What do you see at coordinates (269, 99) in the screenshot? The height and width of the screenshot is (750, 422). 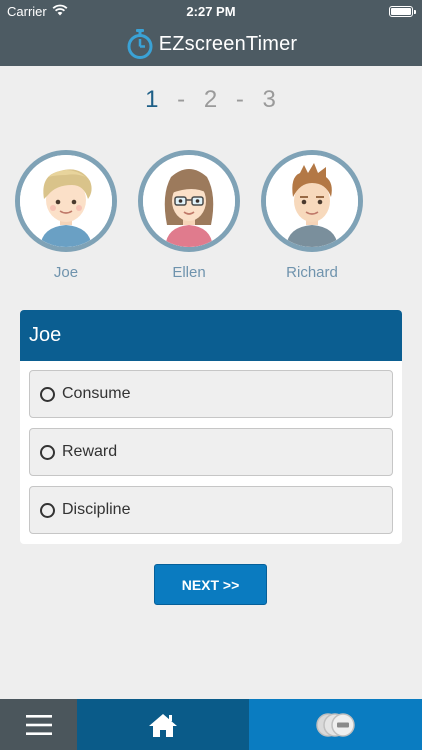 I see `step-3: 3` at bounding box center [269, 99].